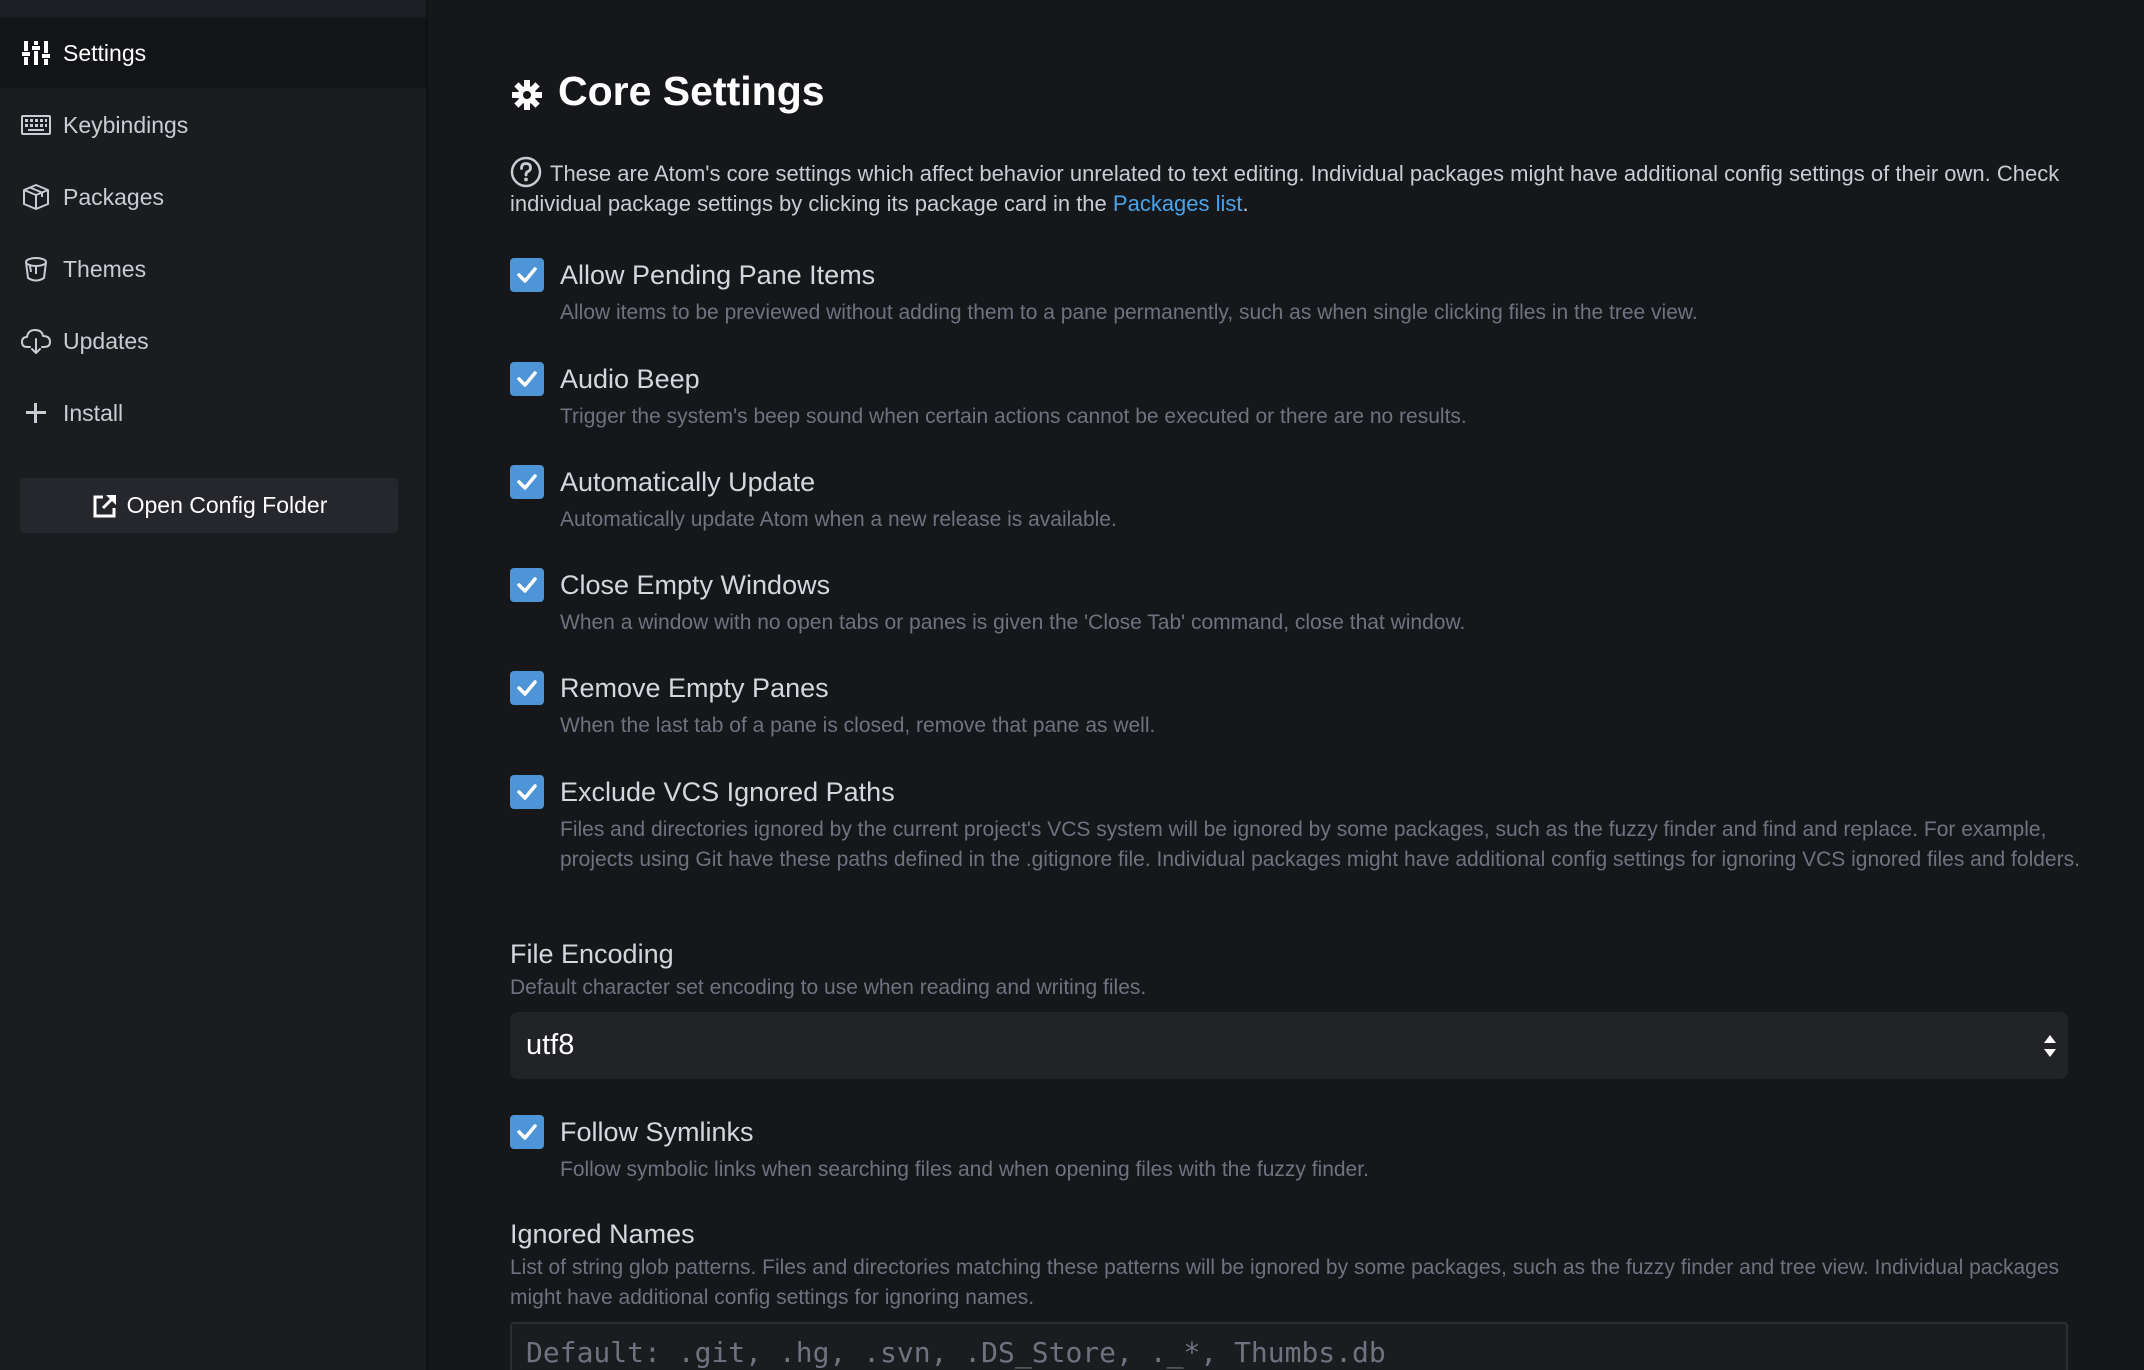  What do you see at coordinates (114, 196) in the screenshot?
I see `sidebar-item-label: Packages` at bounding box center [114, 196].